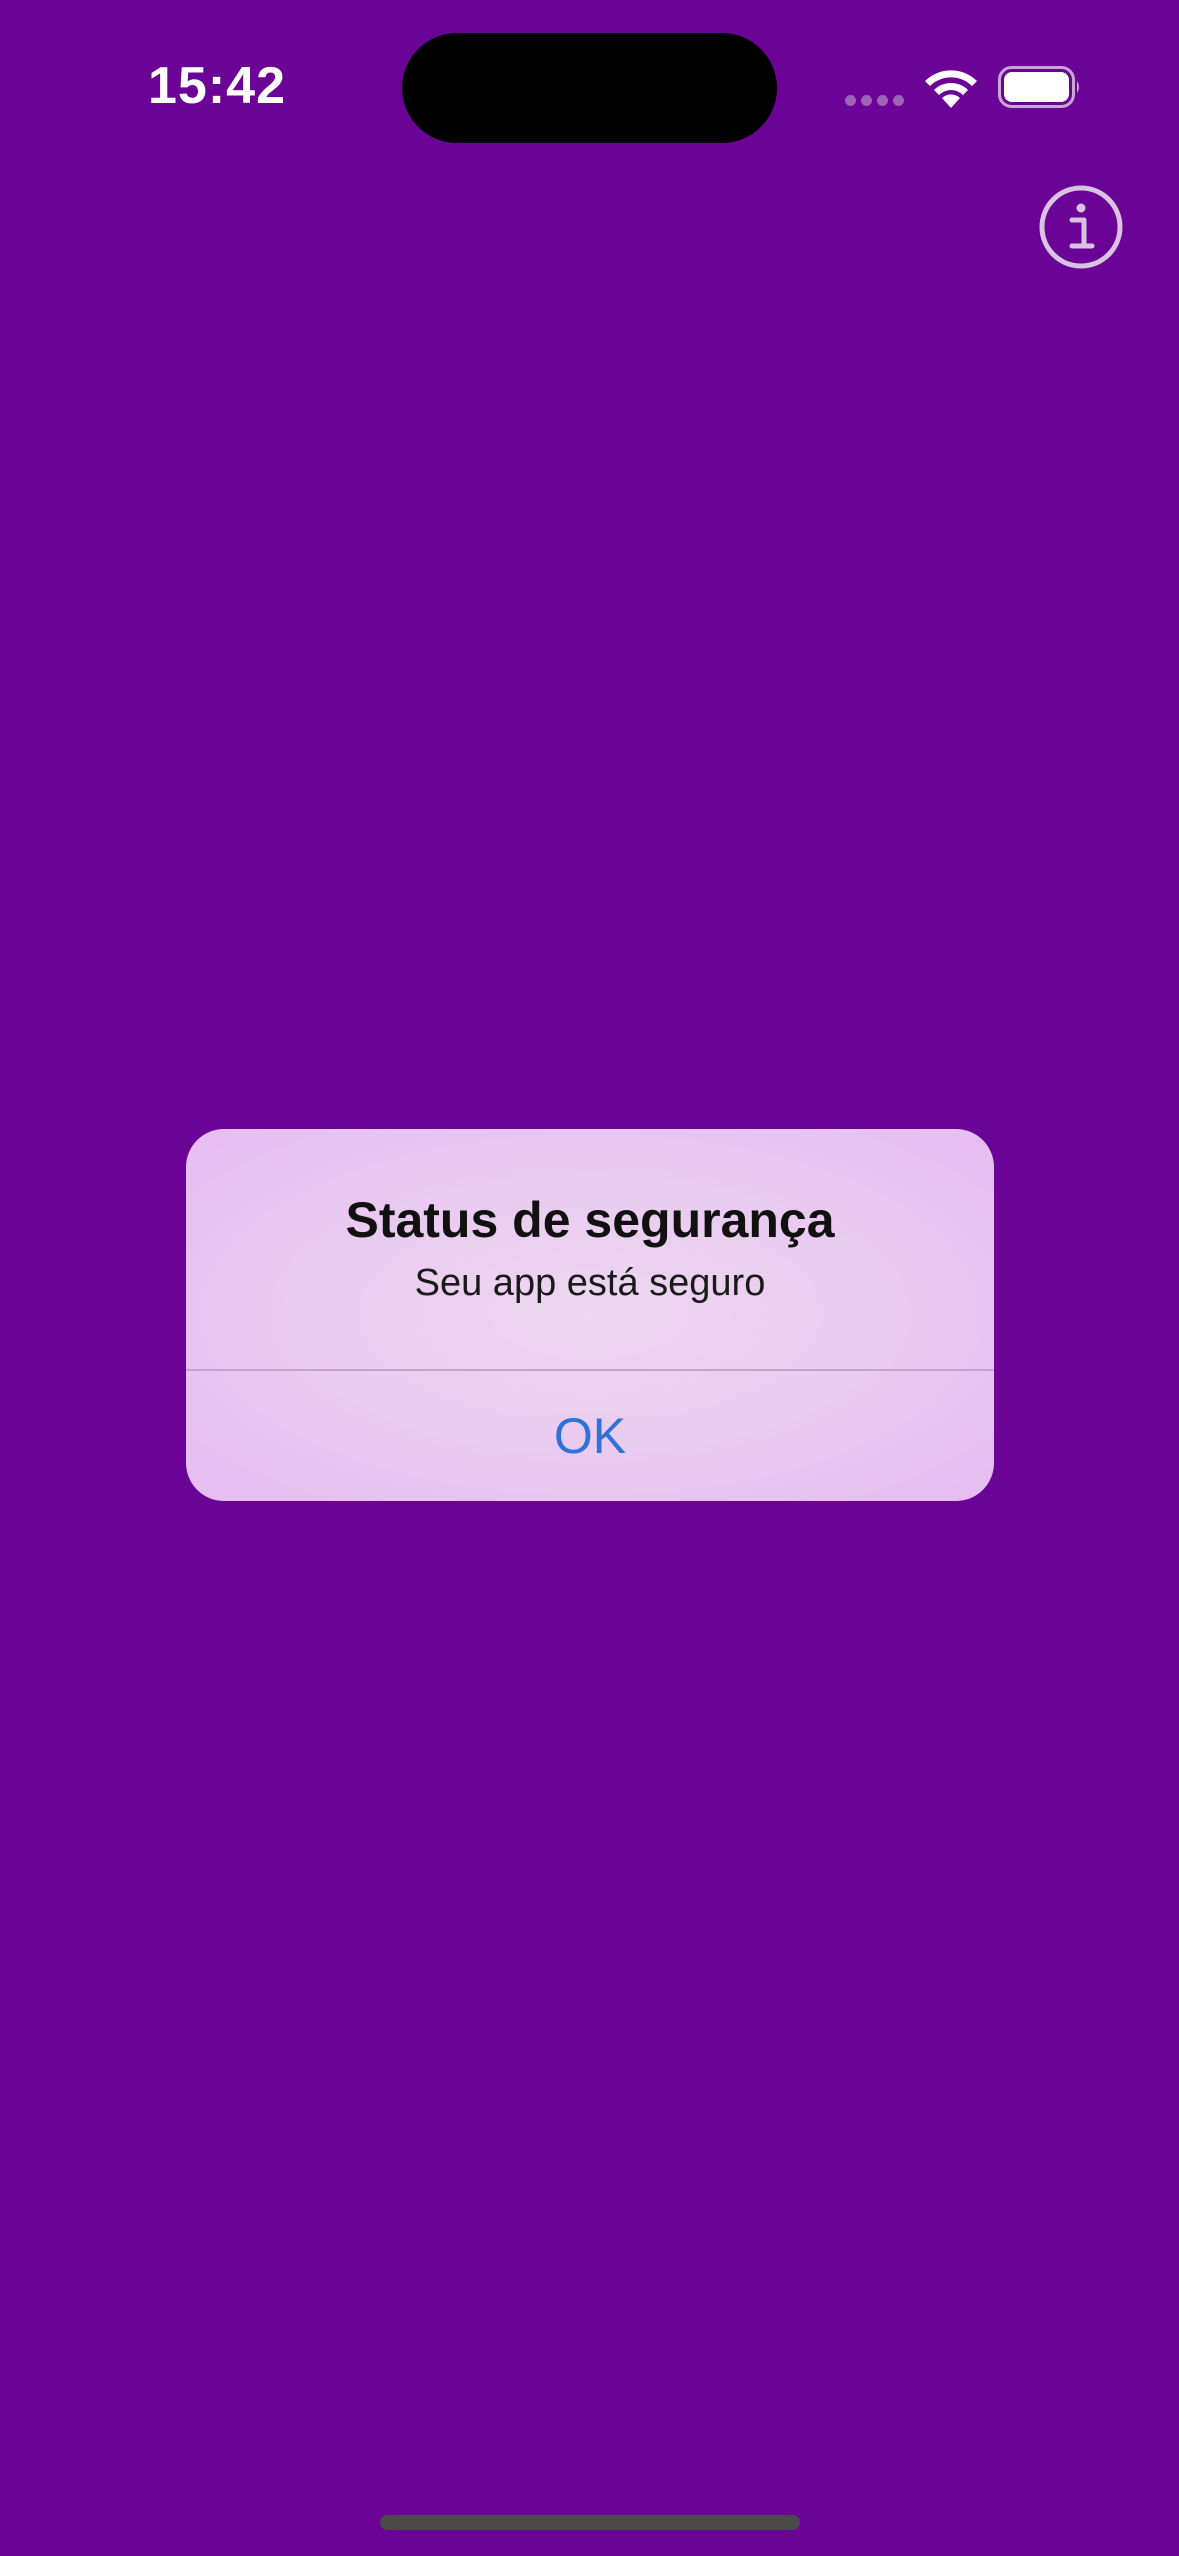 Image resolution: width=1179 pixels, height=2556 pixels. What do you see at coordinates (875, 101) in the screenshot?
I see `signal-icon` at bounding box center [875, 101].